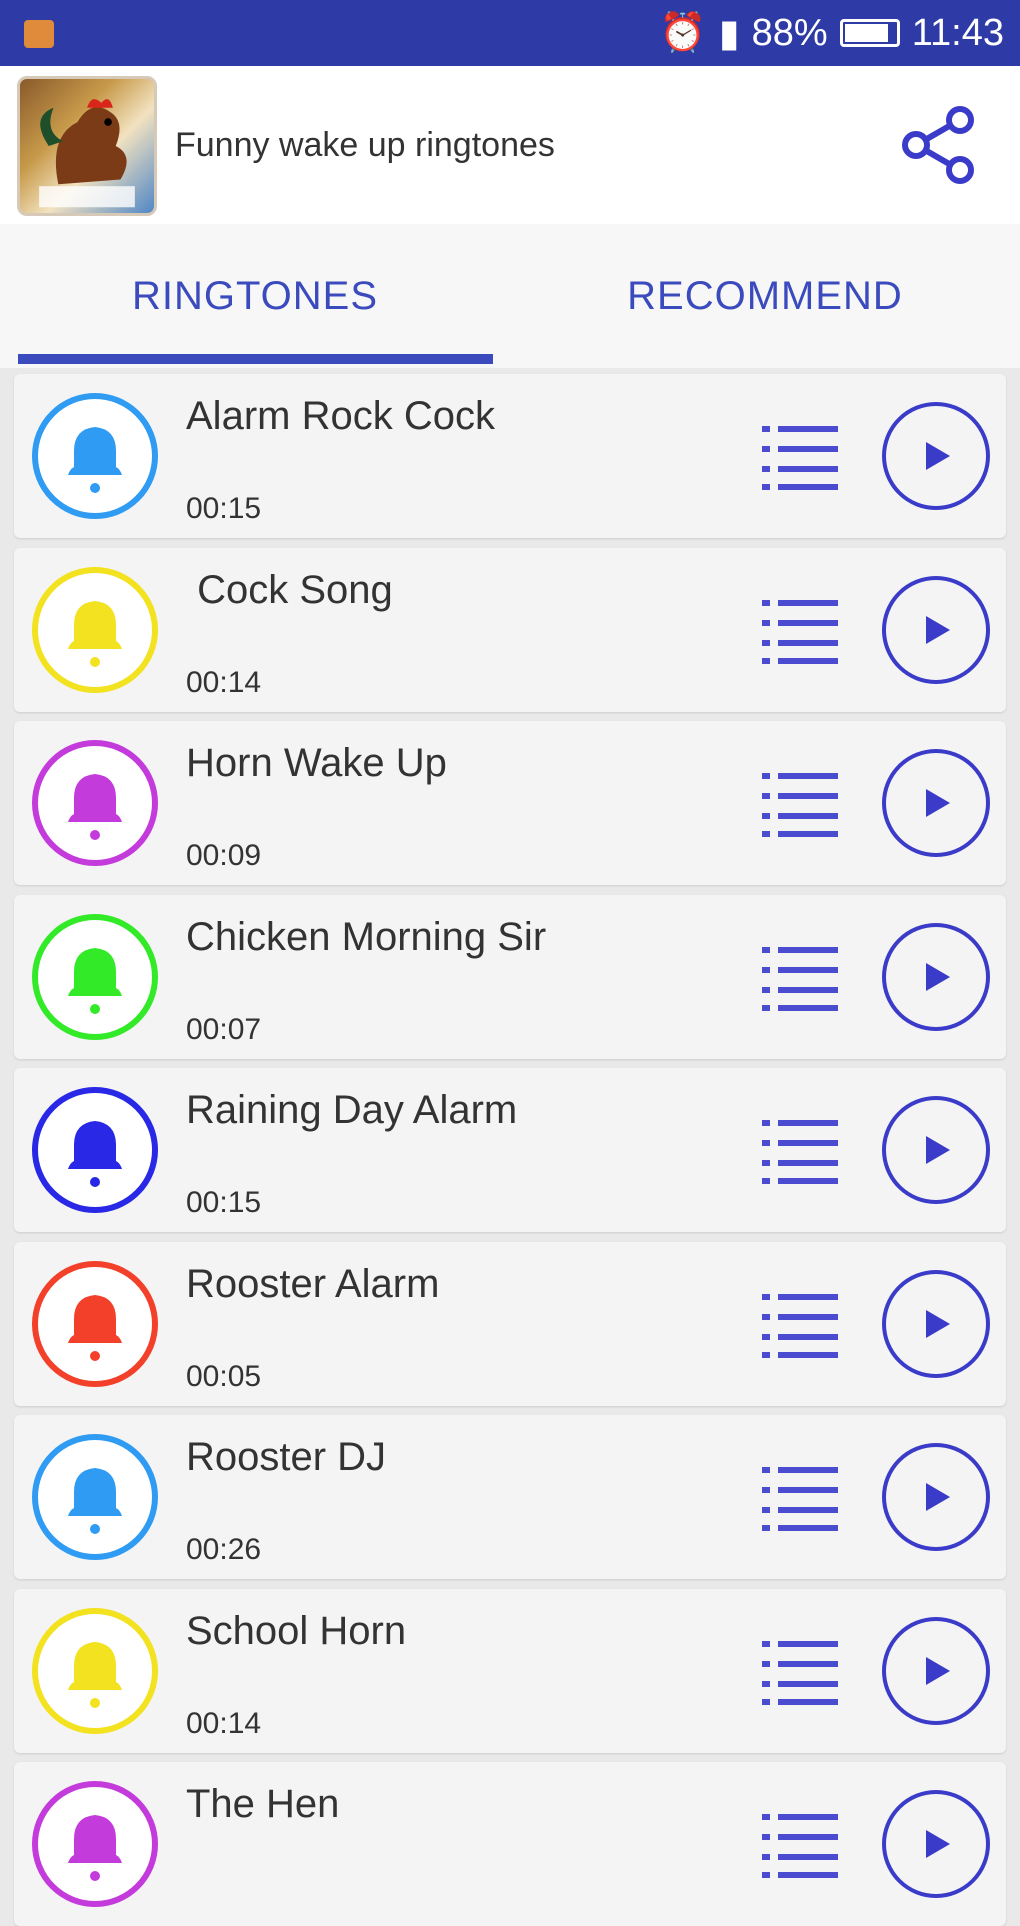 This screenshot has width=1020, height=1926. What do you see at coordinates (510, 33) in the screenshot?
I see `status-bar: ⏰ ▮ 88% 11:43` at bounding box center [510, 33].